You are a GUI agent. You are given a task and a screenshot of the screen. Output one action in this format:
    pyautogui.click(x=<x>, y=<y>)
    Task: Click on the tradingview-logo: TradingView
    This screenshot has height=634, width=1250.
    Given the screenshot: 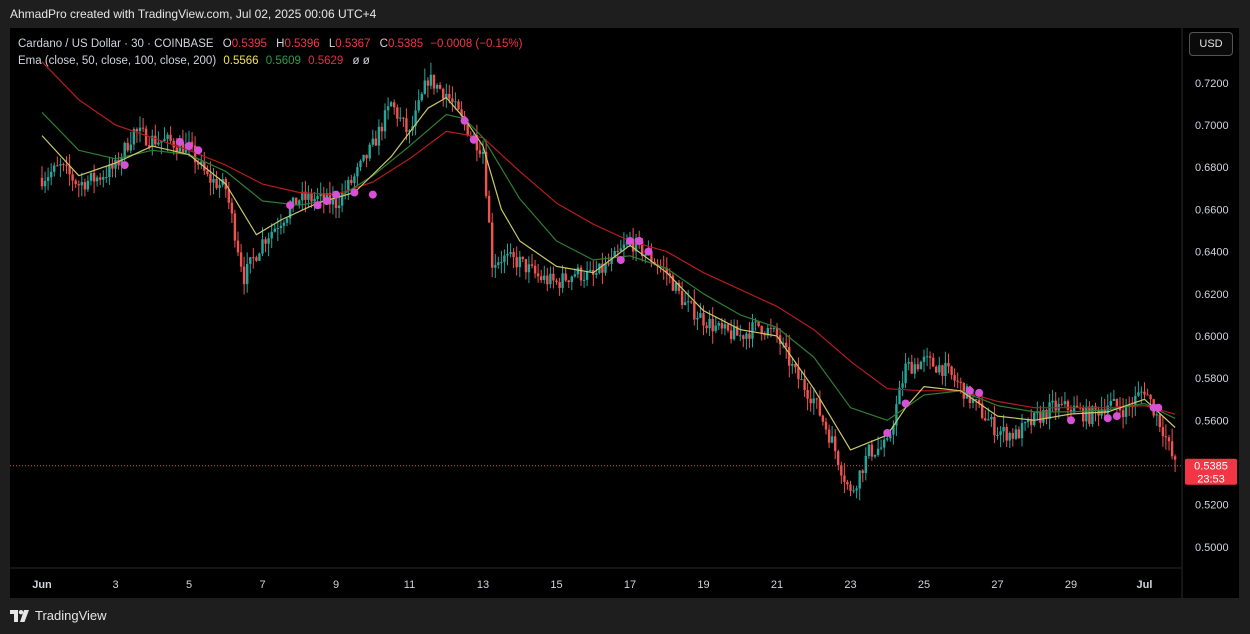 What is the action you would take?
    pyautogui.click(x=58, y=615)
    